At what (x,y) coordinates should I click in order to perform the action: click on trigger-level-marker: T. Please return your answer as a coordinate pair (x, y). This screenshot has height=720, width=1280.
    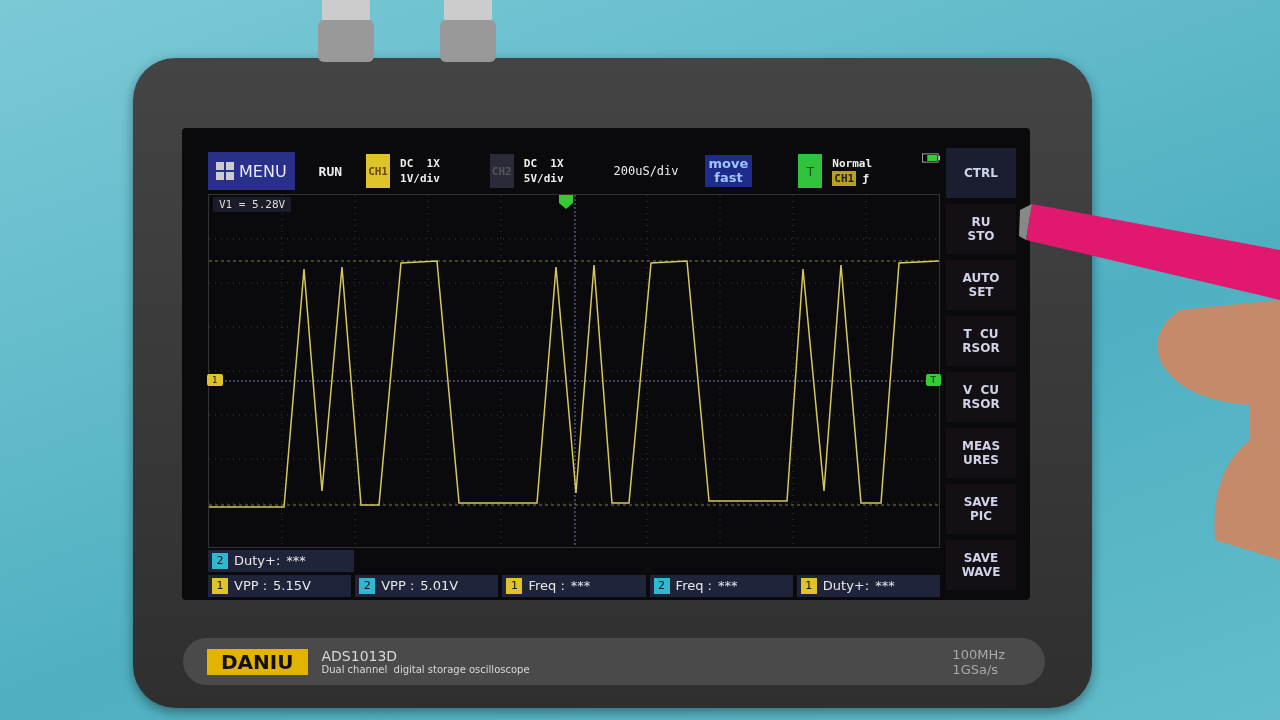
    Looking at the image, I should click on (933, 380).